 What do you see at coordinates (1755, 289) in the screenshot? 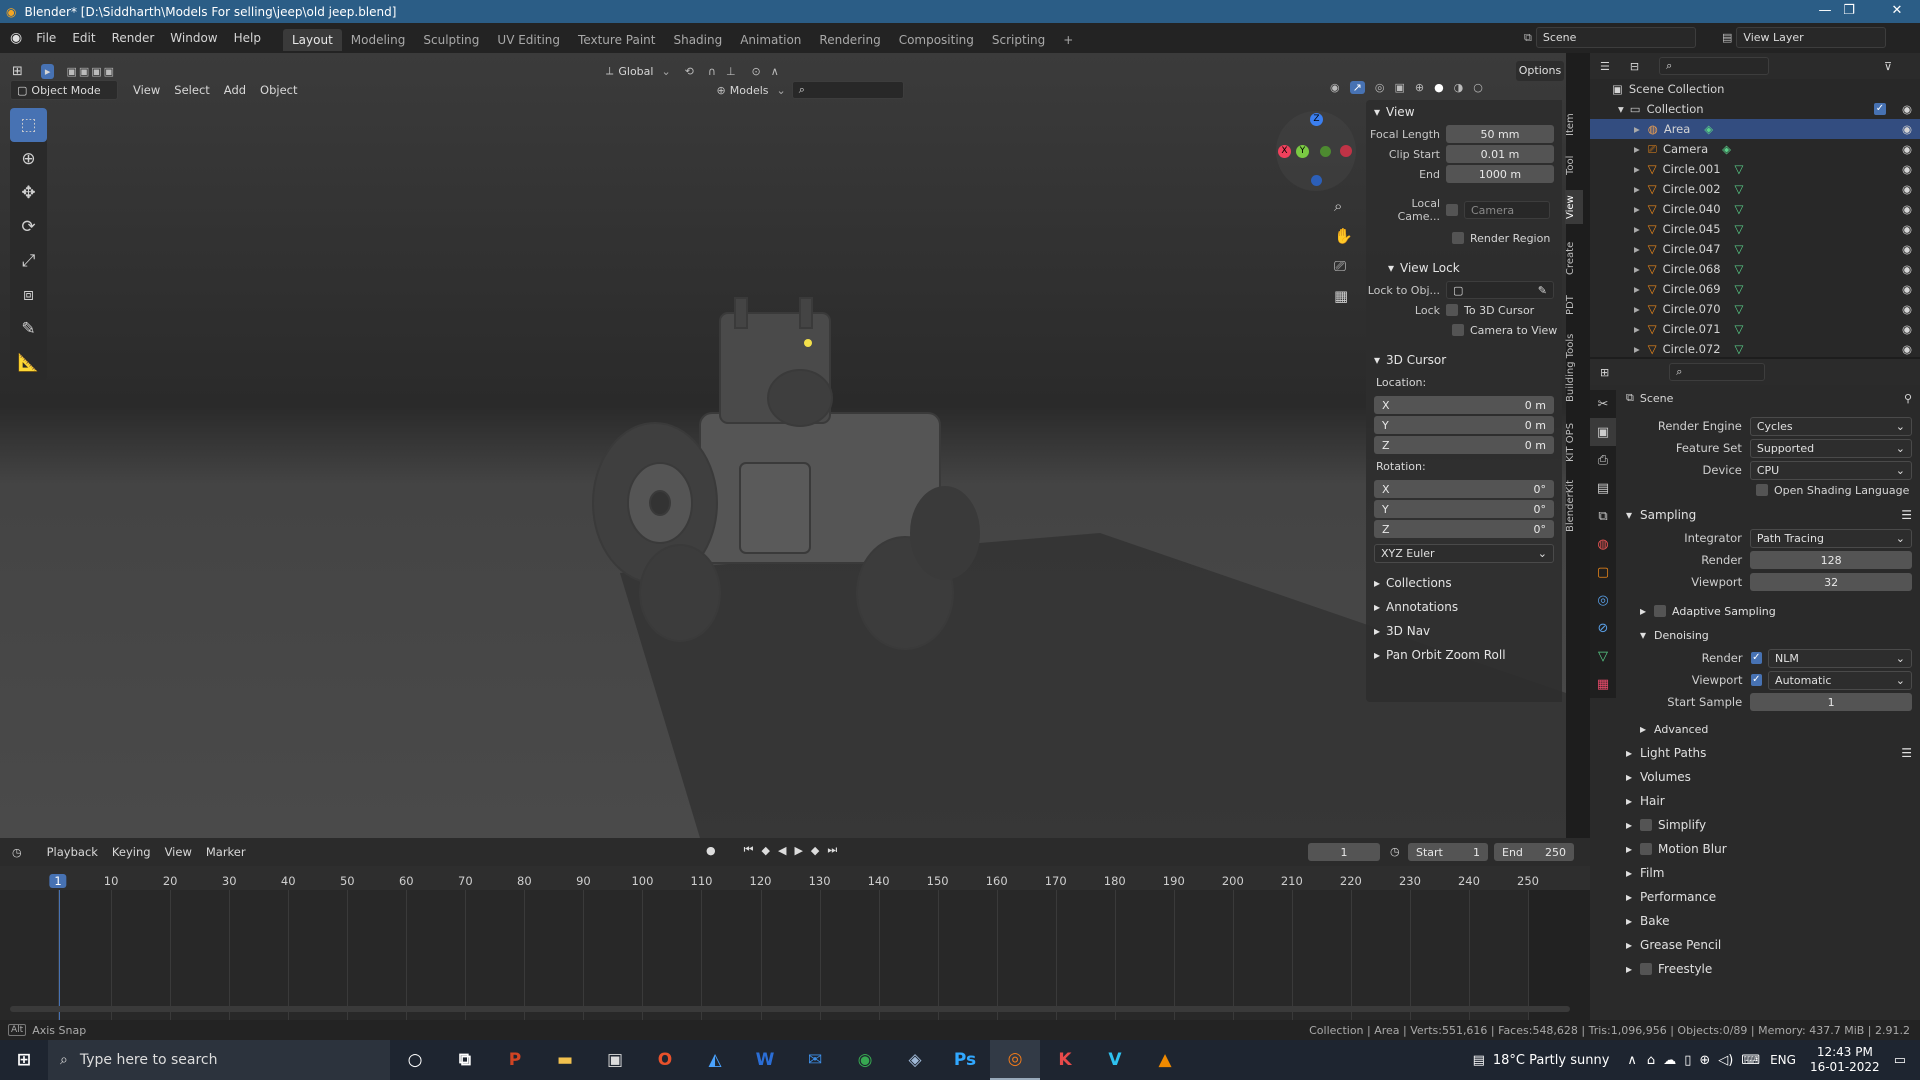
I see `outliner-item: ▸ ▽ Circle.069 ▽ ◉` at bounding box center [1755, 289].